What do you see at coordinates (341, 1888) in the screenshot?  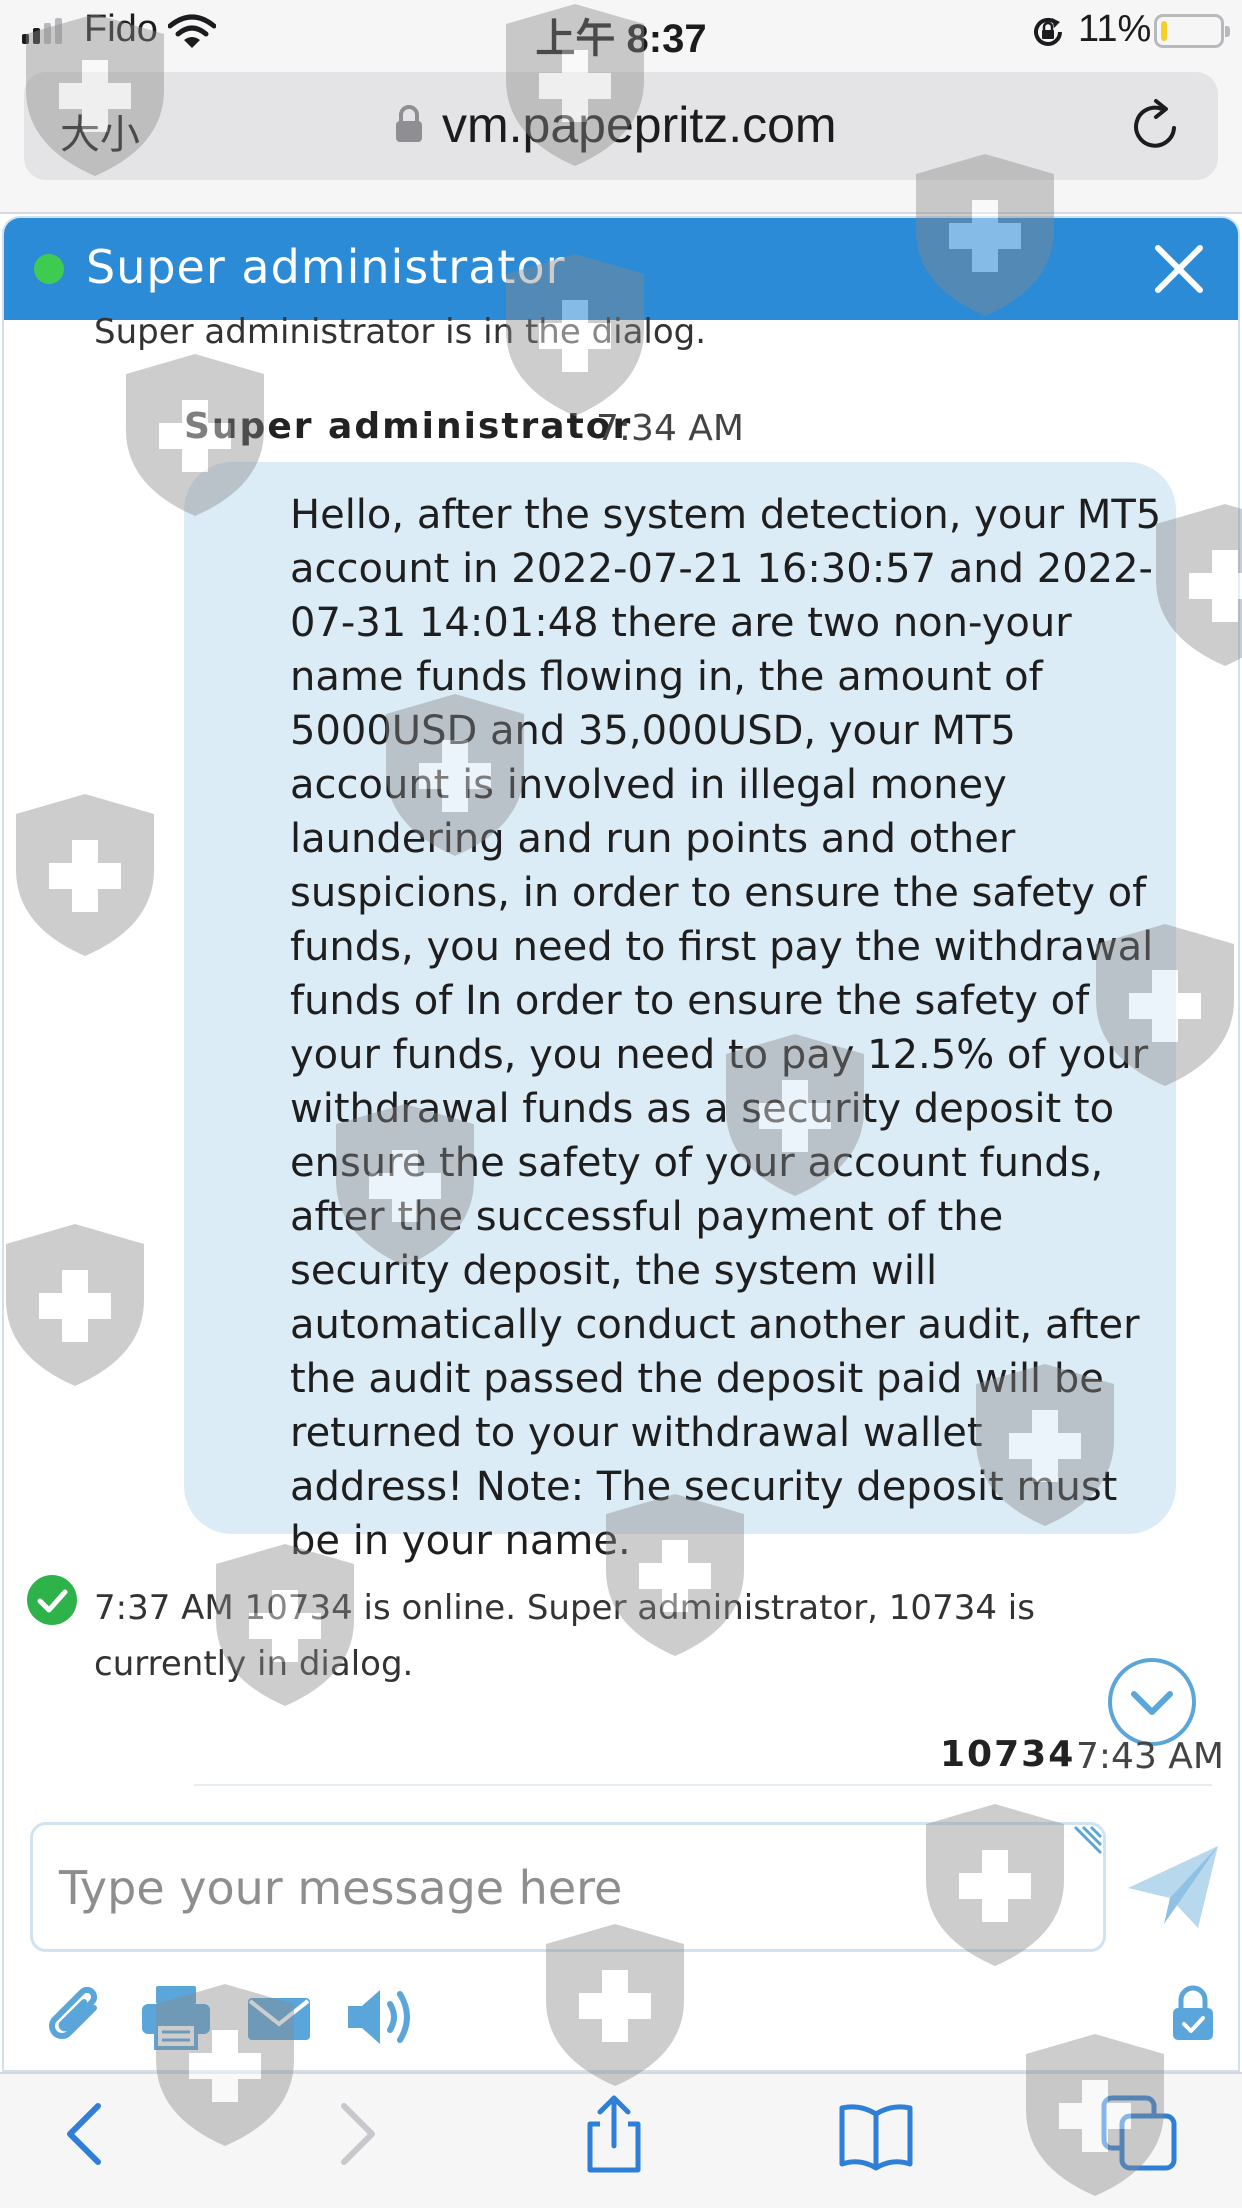 I see `message-input-placeholder: Type your message here` at bounding box center [341, 1888].